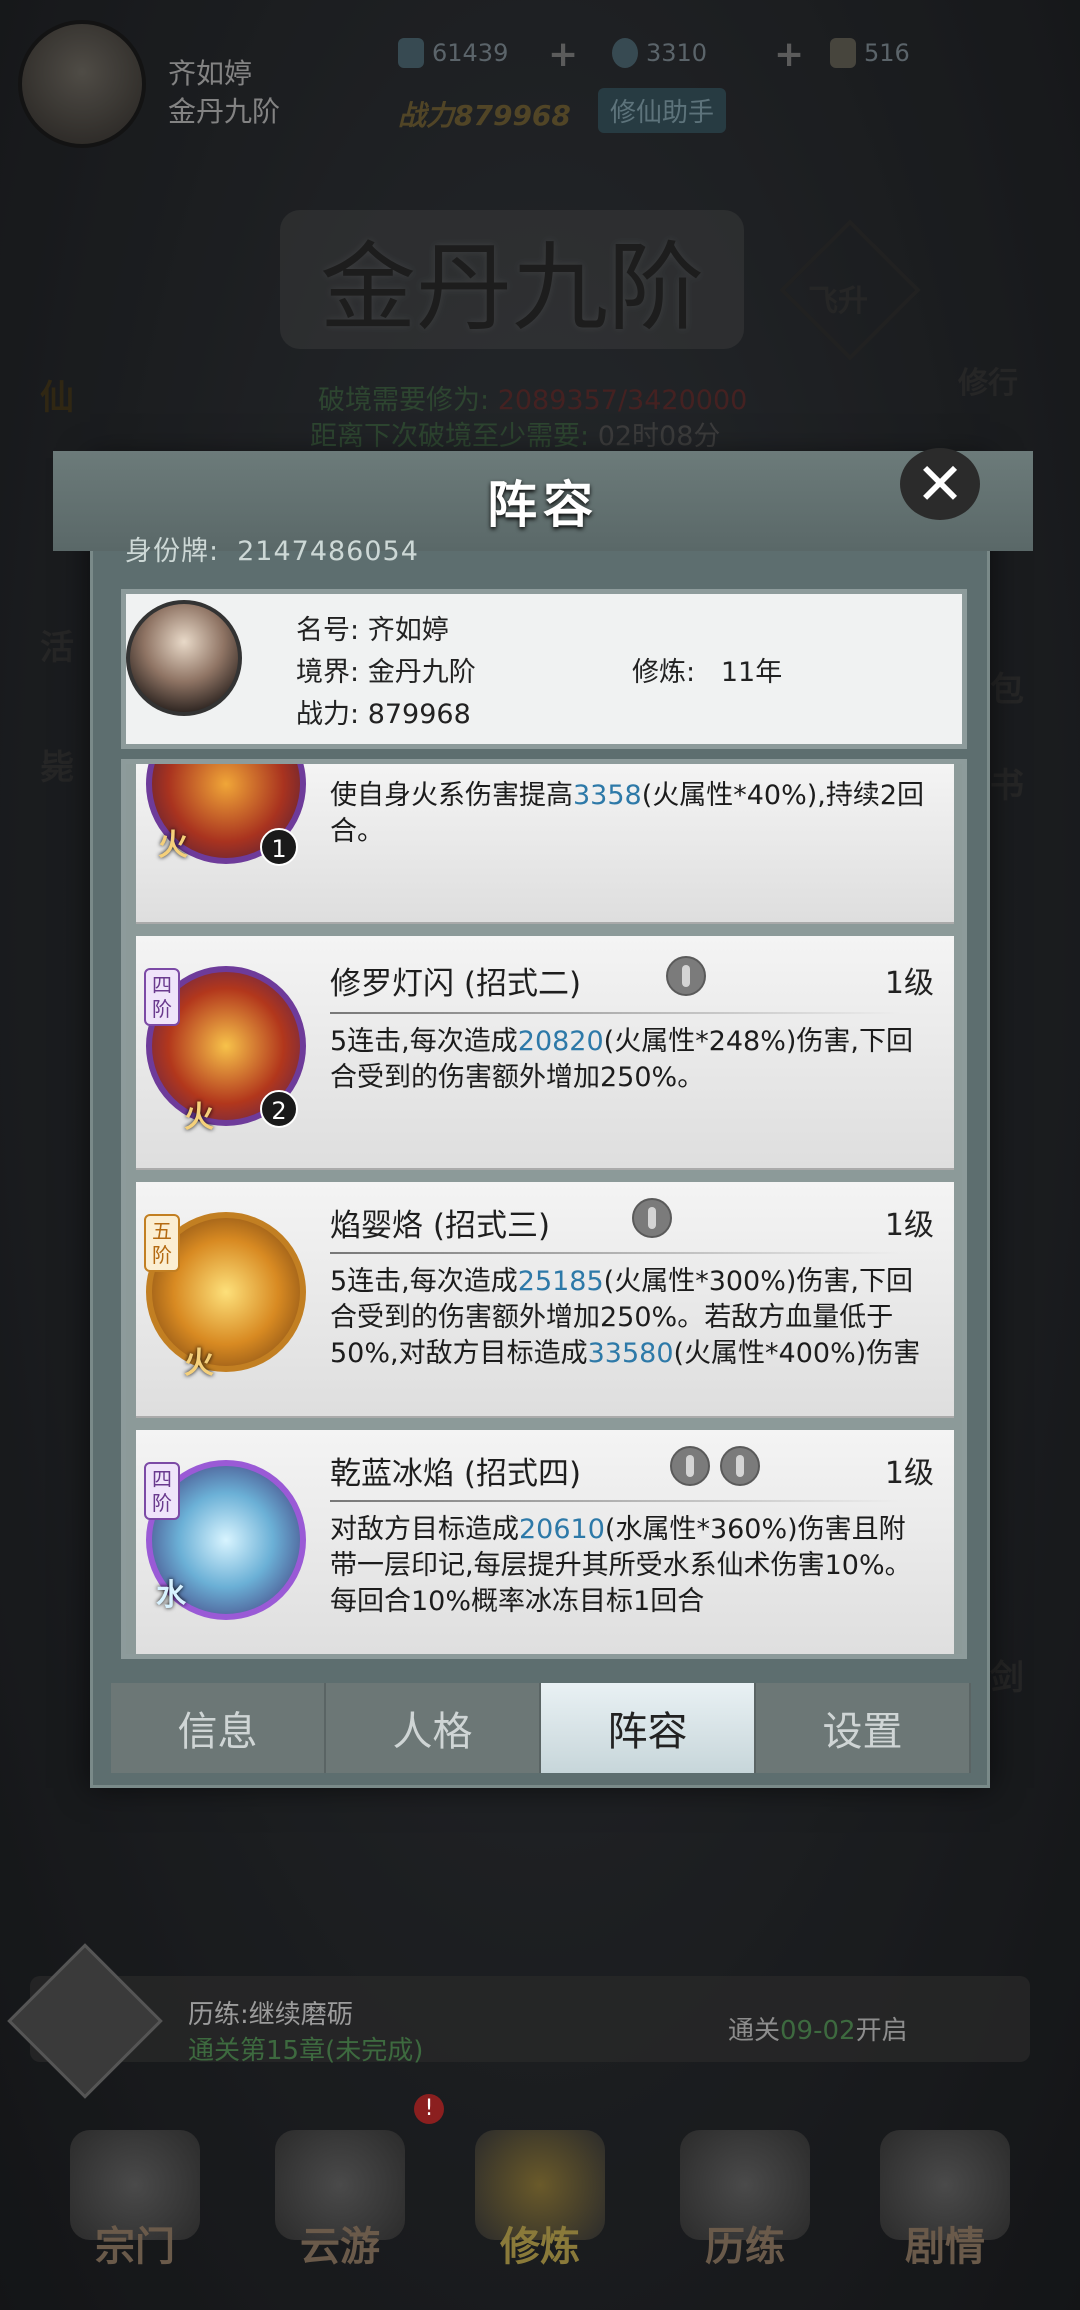  Describe the element at coordinates (863, 1728) in the screenshot. I see `tab-settings: 设置` at that location.